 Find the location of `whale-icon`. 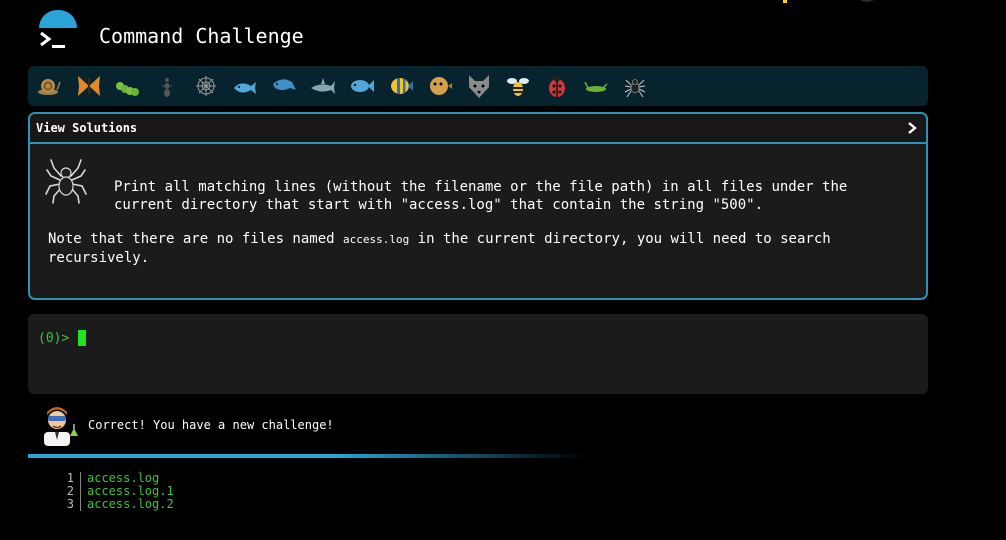

whale-icon is located at coordinates (245, 86).